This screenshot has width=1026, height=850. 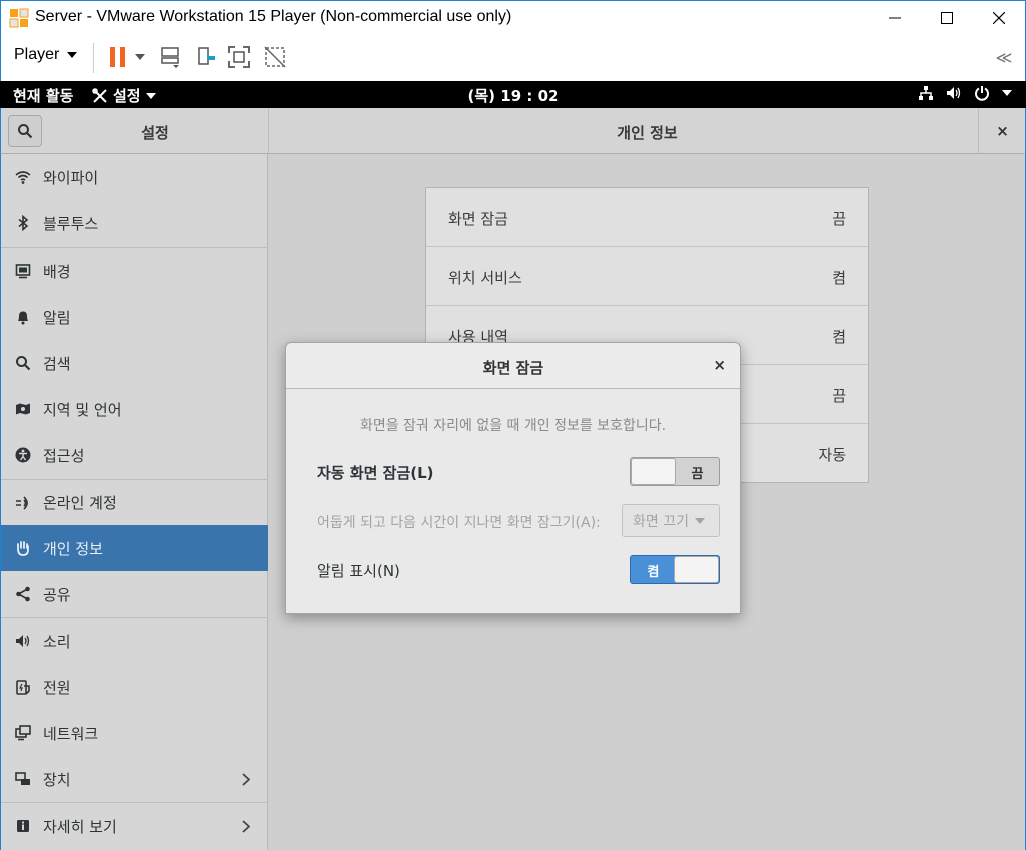 What do you see at coordinates (23, 317) in the screenshot?
I see `bell-icon` at bounding box center [23, 317].